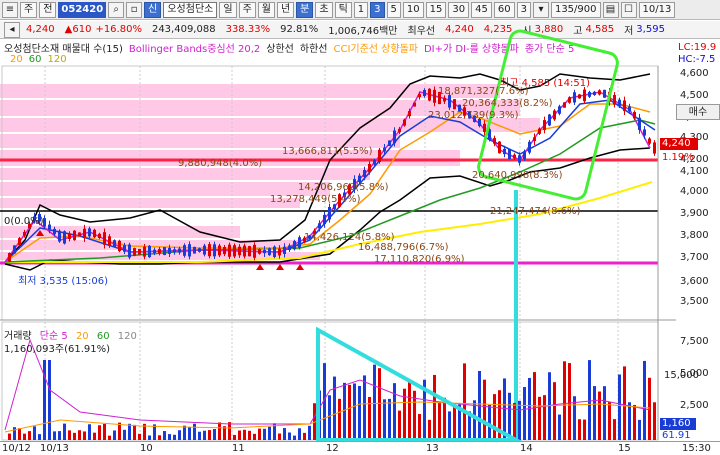 The width and height of the screenshot is (720, 455). Describe the element at coordinates (327, 151) in the screenshot. I see `annot-v4: 13,666,811(5.5%)` at that location.